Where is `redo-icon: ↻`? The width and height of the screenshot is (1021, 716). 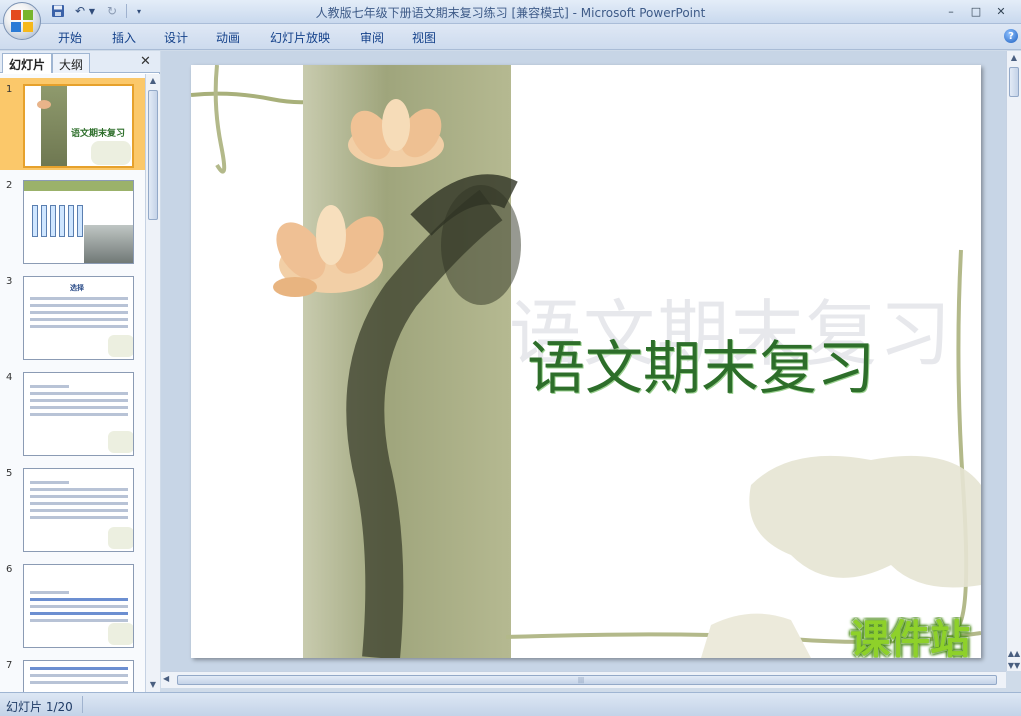
redo-icon: ↻ is located at coordinates (112, 11).